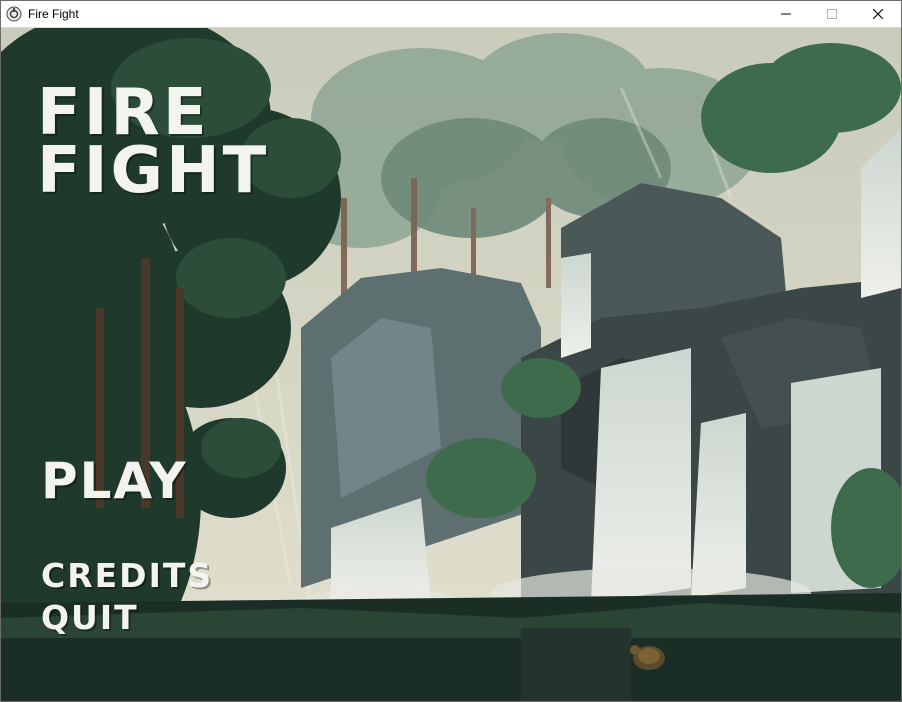 Image resolution: width=902 pixels, height=702 pixels. I want to click on game-title: FIRE FIGHT, so click(153, 144).